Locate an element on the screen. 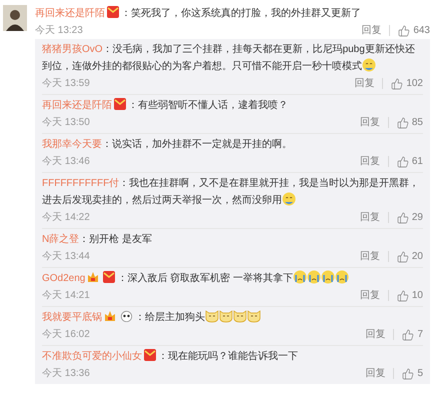  like-button: 29 is located at coordinates (405, 217).